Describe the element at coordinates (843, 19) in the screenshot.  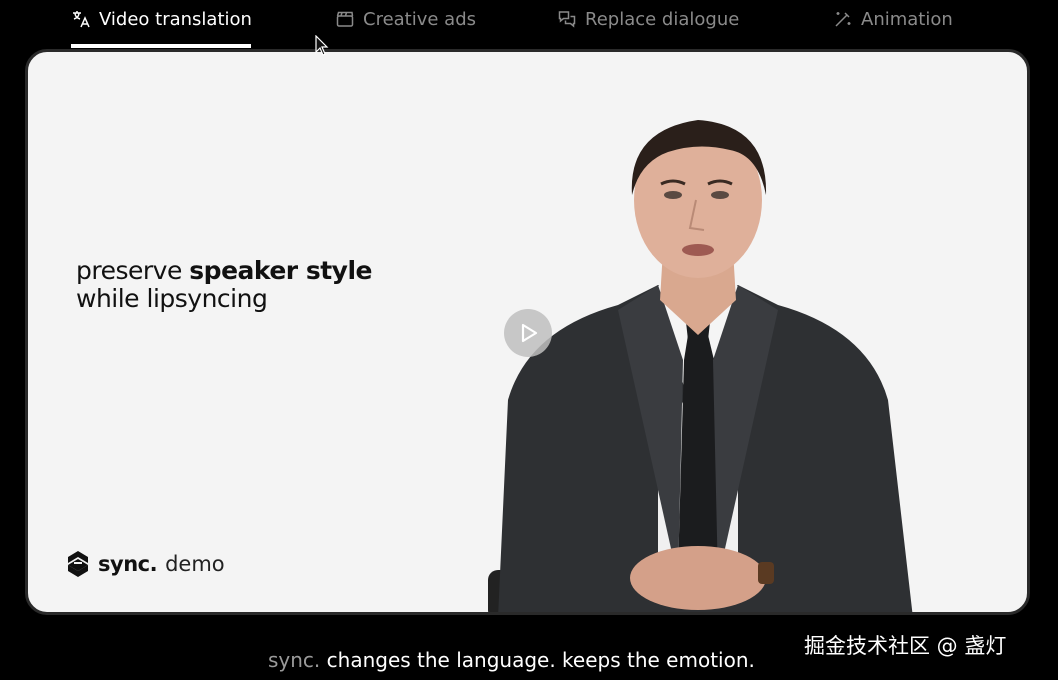
I see `wand-icon` at that location.